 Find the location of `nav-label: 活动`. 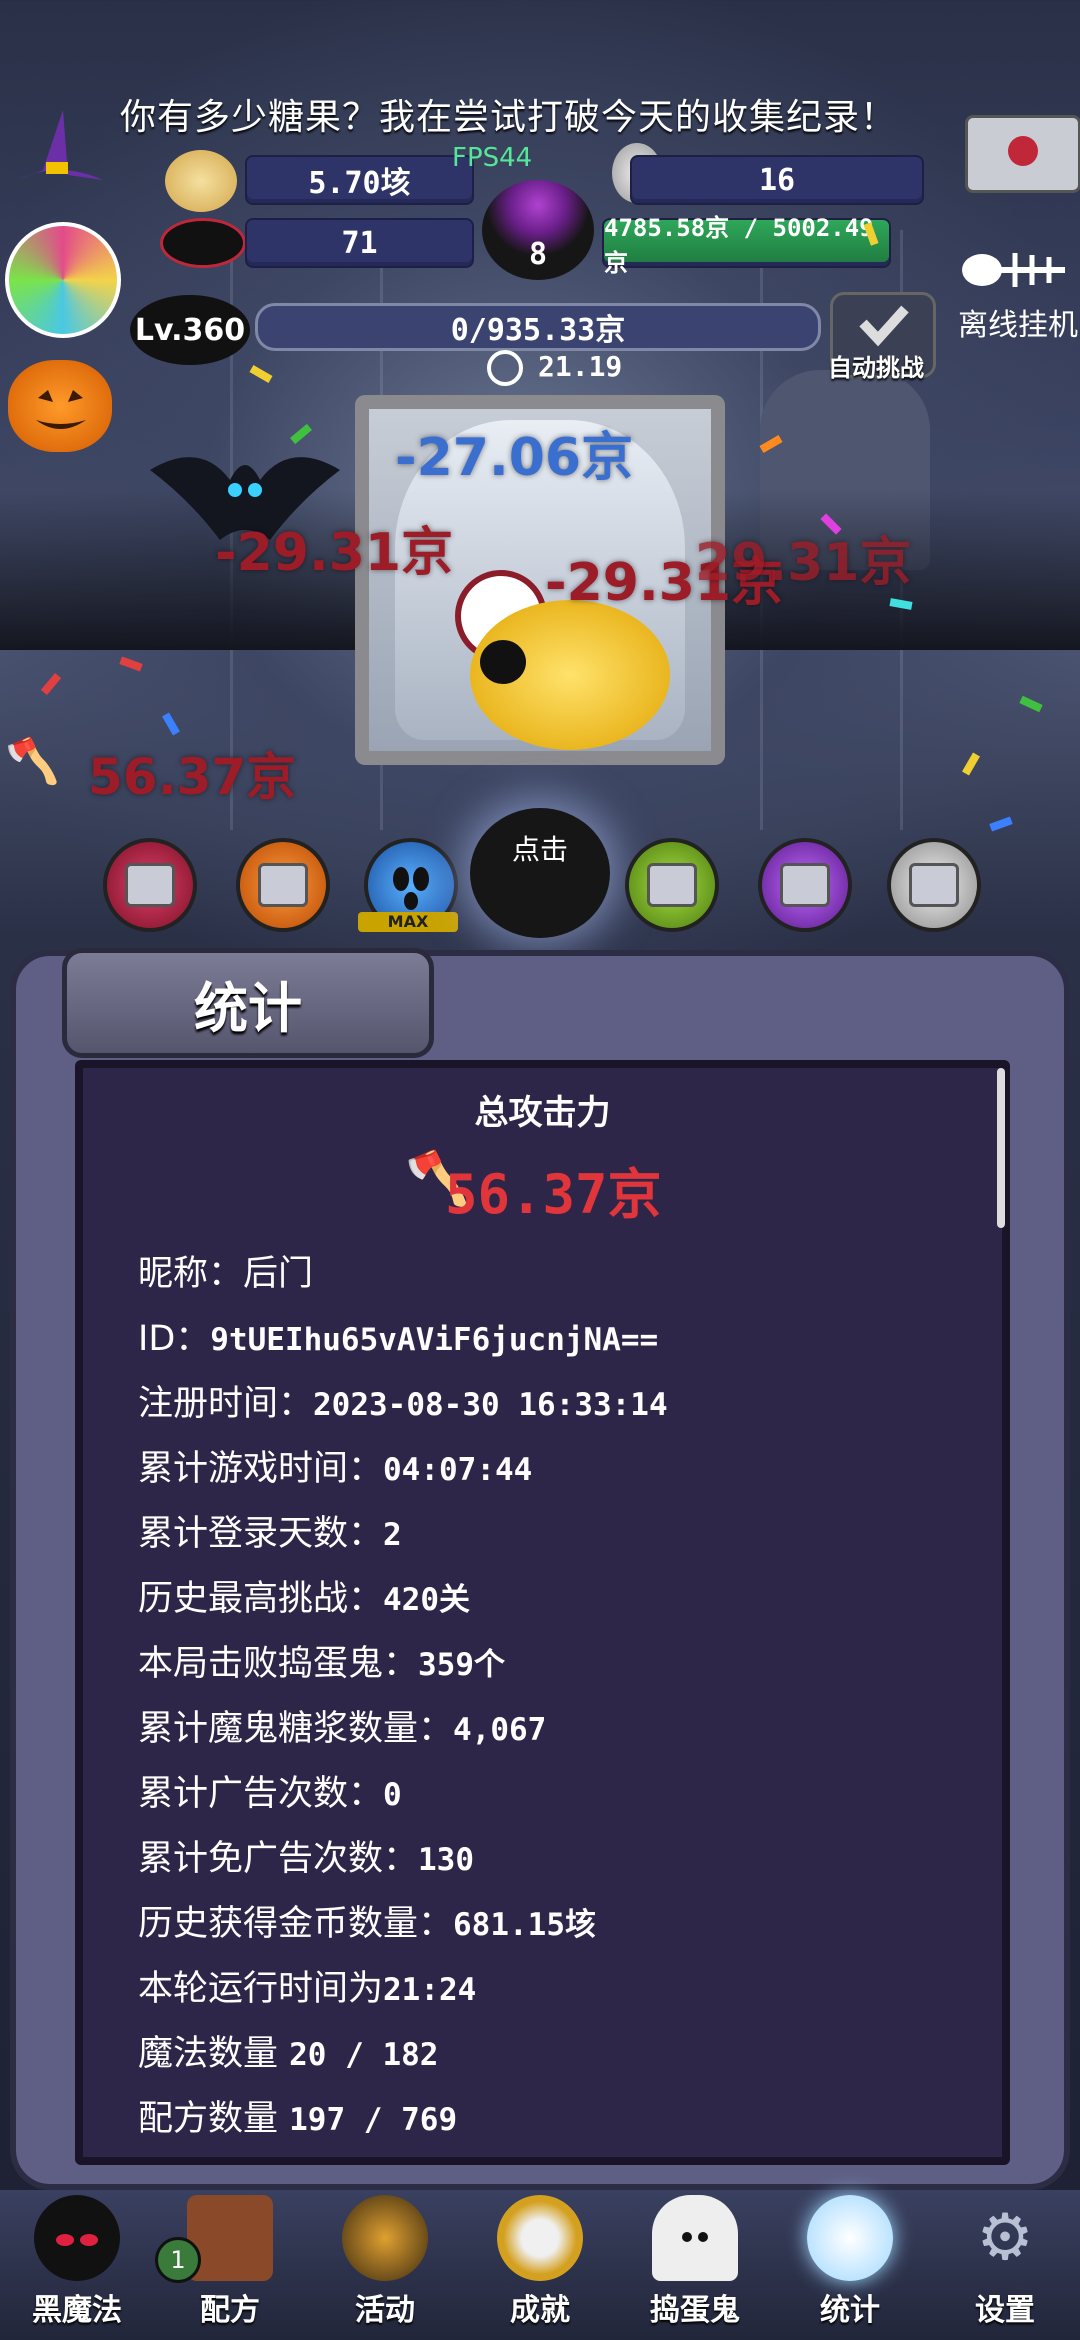

nav-label: 活动 is located at coordinates (385, 2310).